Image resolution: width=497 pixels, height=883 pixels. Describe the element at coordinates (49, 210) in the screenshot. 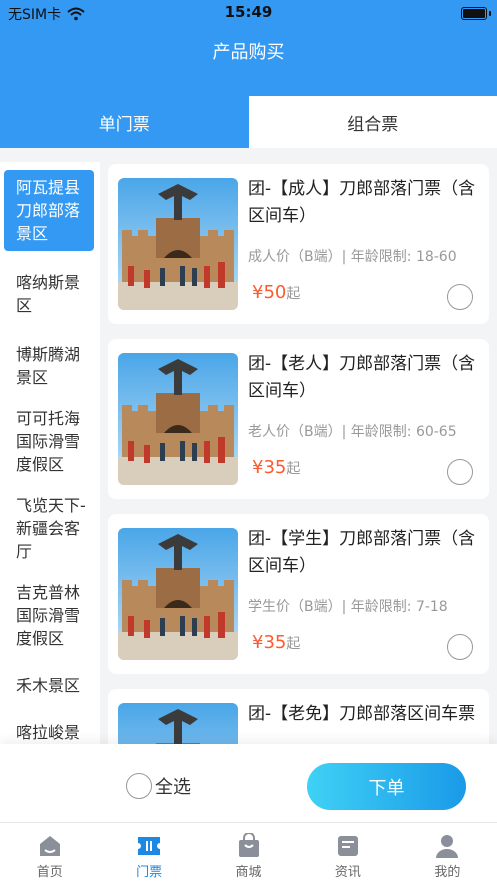

I see `sidebar-item-daolang: 阿瓦提县刀郎部落景区` at that location.